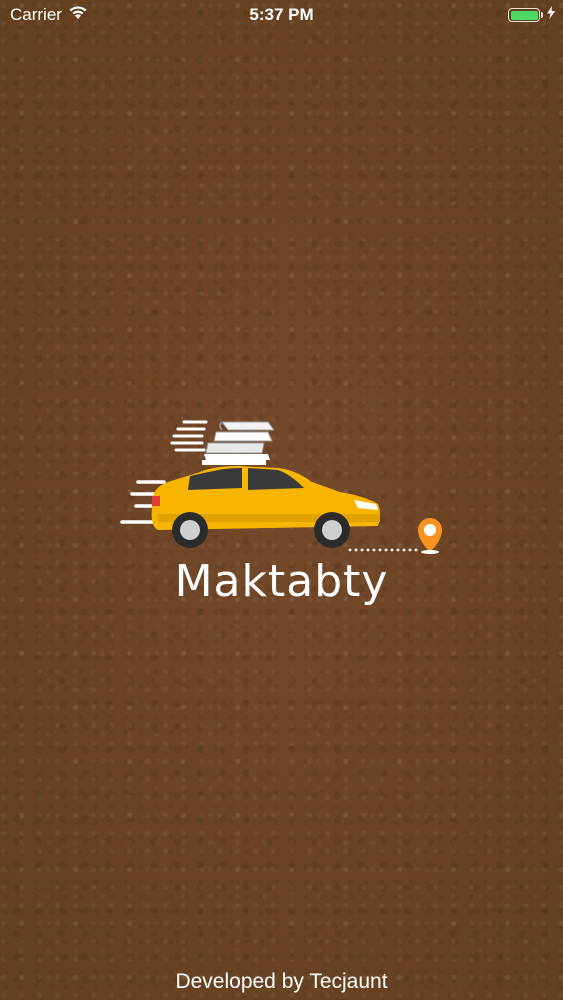 The width and height of the screenshot is (563, 1000). What do you see at coordinates (542, 15) in the screenshot?
I see `battery-cap` at bounding box center [542, 15].